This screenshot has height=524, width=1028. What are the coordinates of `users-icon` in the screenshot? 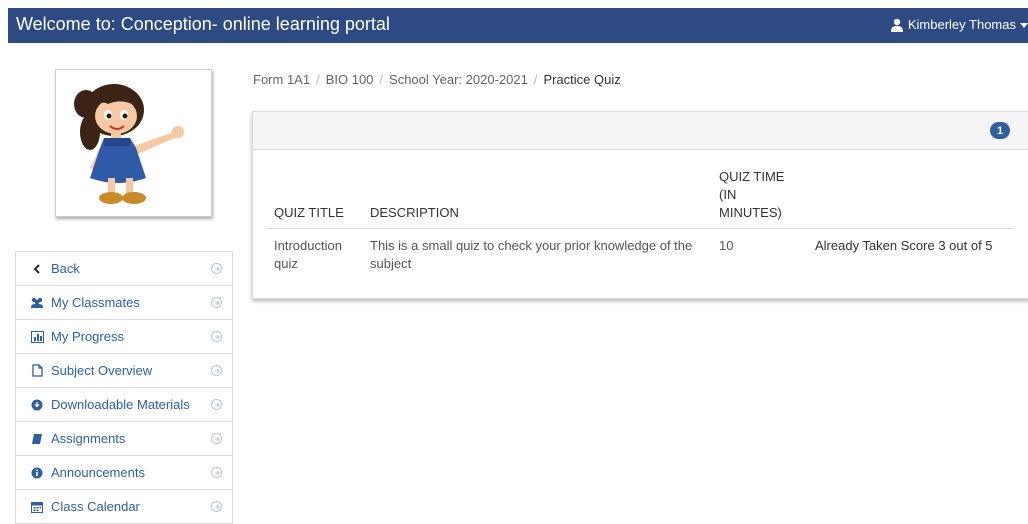 It's located at (37, 303).